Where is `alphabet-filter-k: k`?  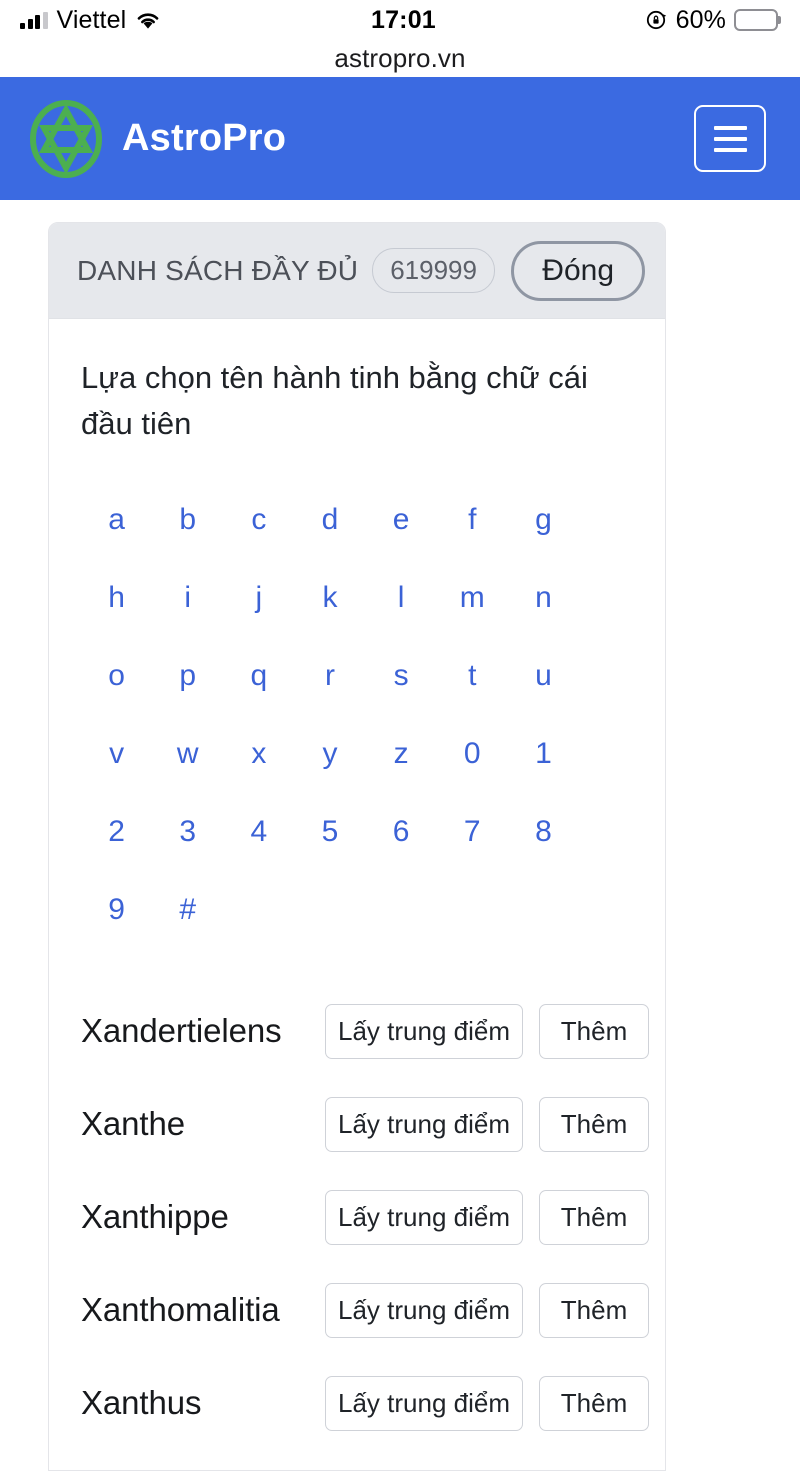
alphabet-filter-k: k is located at coordinates (329, 598).